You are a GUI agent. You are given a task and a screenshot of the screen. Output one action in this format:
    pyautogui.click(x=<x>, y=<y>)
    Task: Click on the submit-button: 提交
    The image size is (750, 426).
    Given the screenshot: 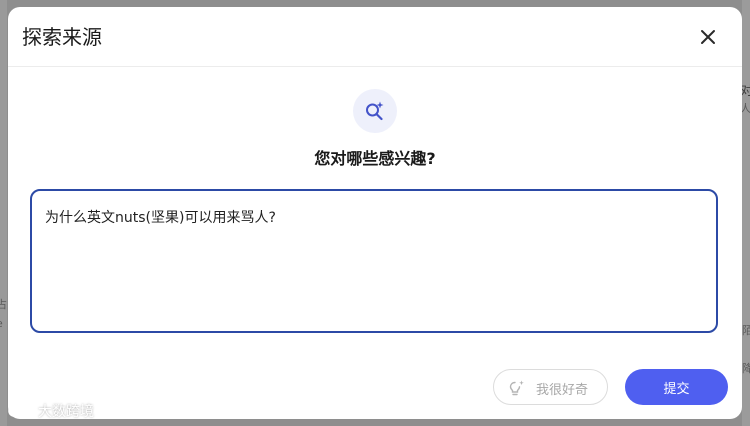 What is the action you would take?
    pyautogui.click(x=676, y=387)
    